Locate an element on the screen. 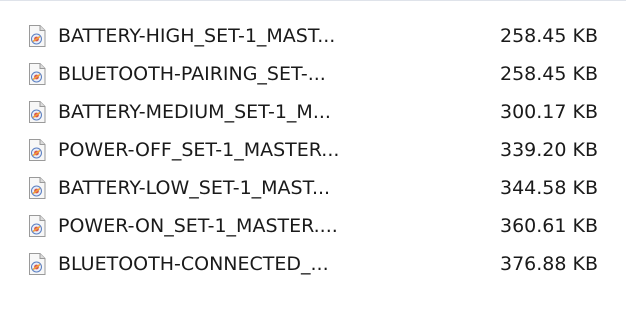 This screenshot has width=626, height=320. file-size: 360.61 KB is located at coordinates (548, 226).